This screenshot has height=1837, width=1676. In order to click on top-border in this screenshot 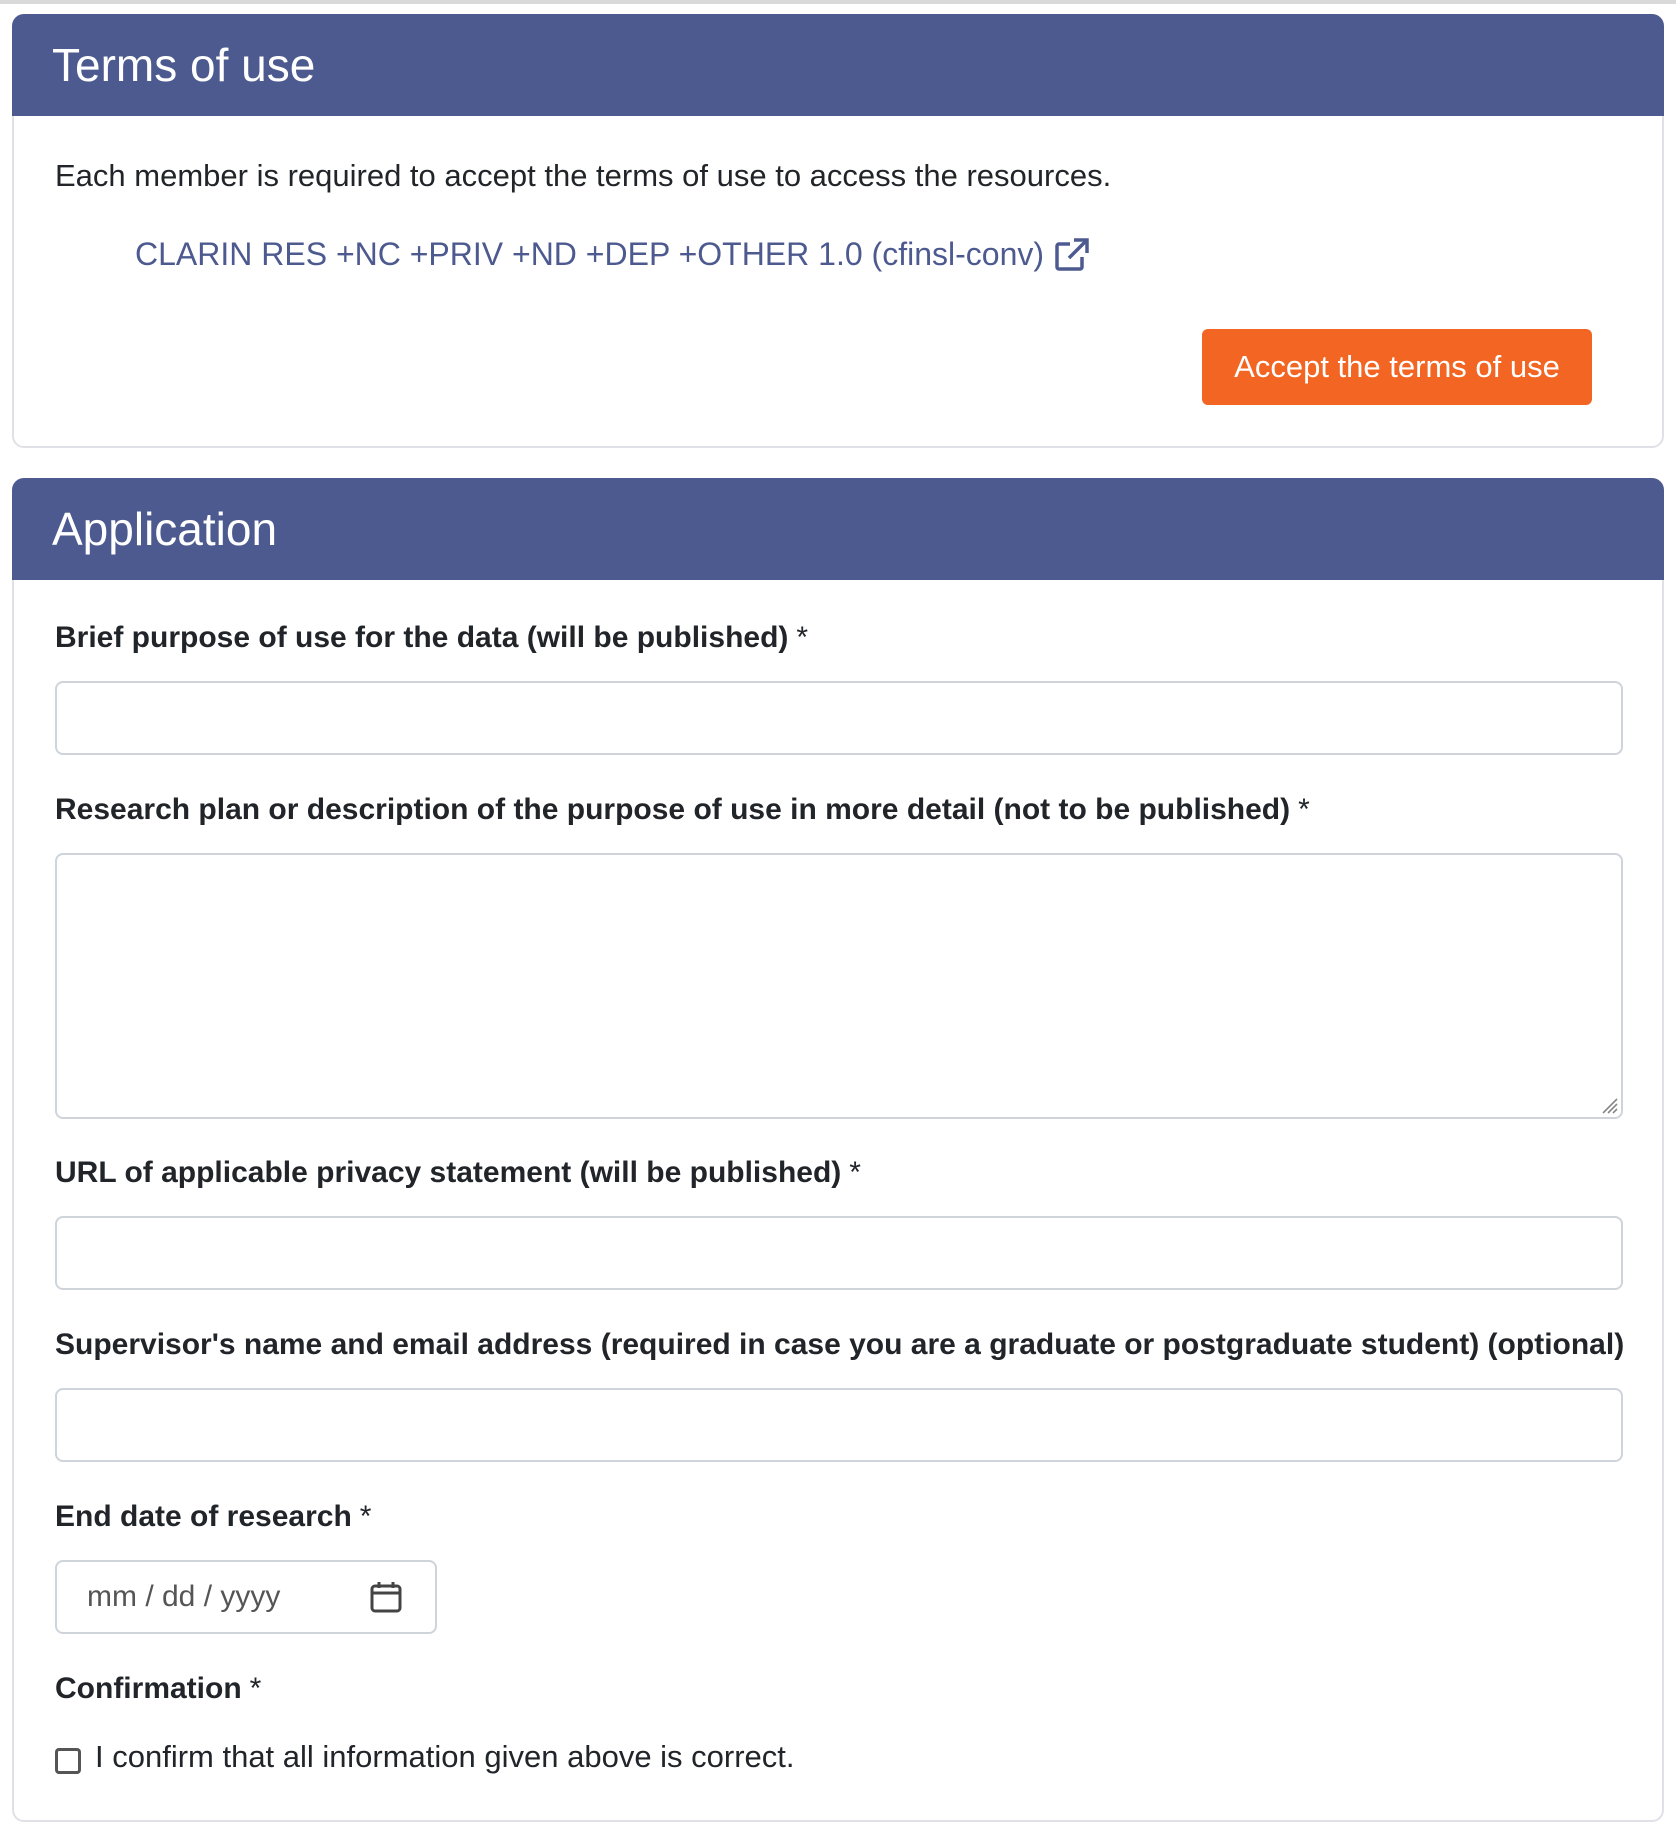, I will do `click(838, 2)`.